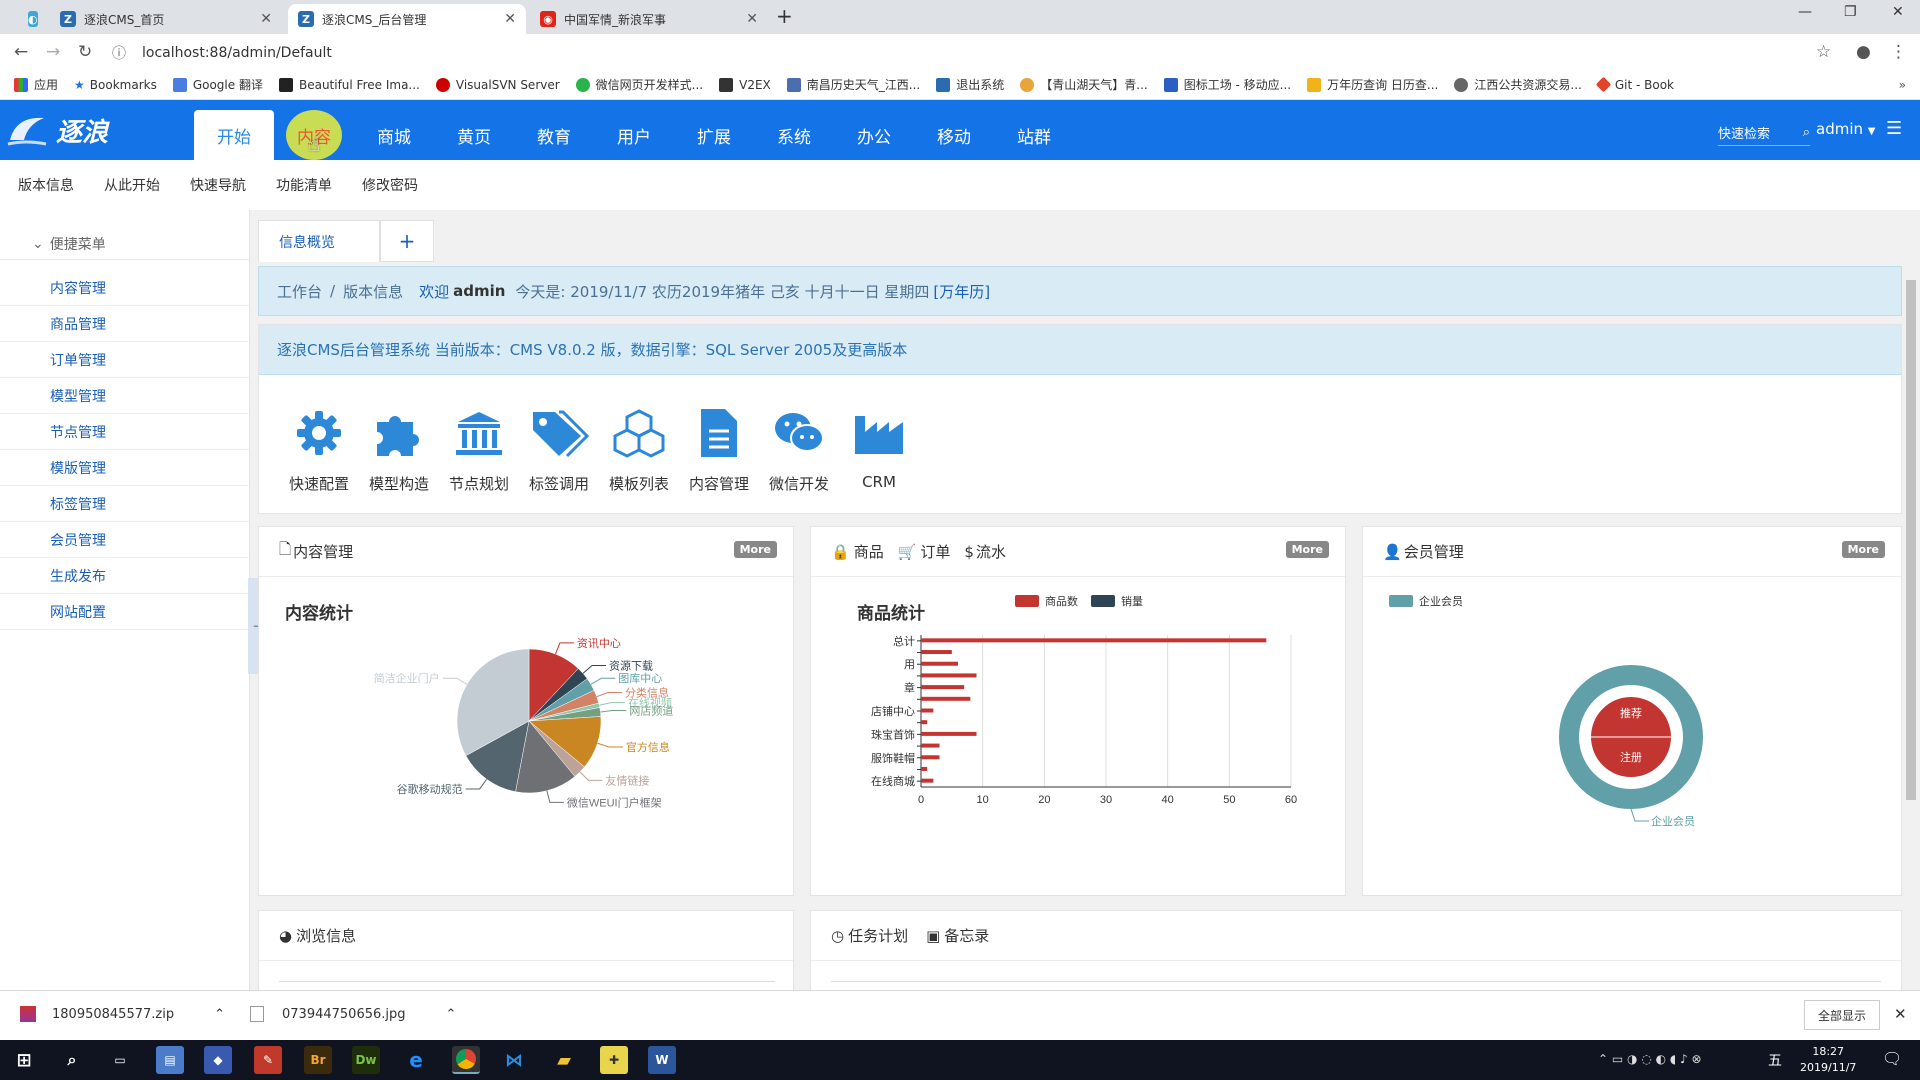 This screenshot has width=1920, height=1080. I want to click on quick-tags: 标签调用, so click(559, 448).